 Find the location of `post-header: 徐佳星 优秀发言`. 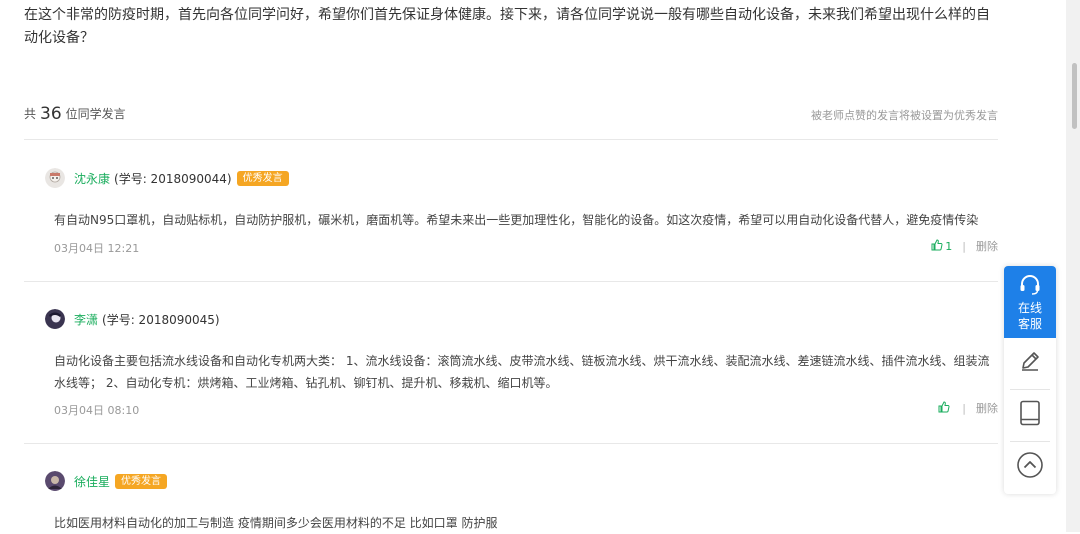

post-header: 徐佳星 优秀发言 is located at coordinates (106, 481).